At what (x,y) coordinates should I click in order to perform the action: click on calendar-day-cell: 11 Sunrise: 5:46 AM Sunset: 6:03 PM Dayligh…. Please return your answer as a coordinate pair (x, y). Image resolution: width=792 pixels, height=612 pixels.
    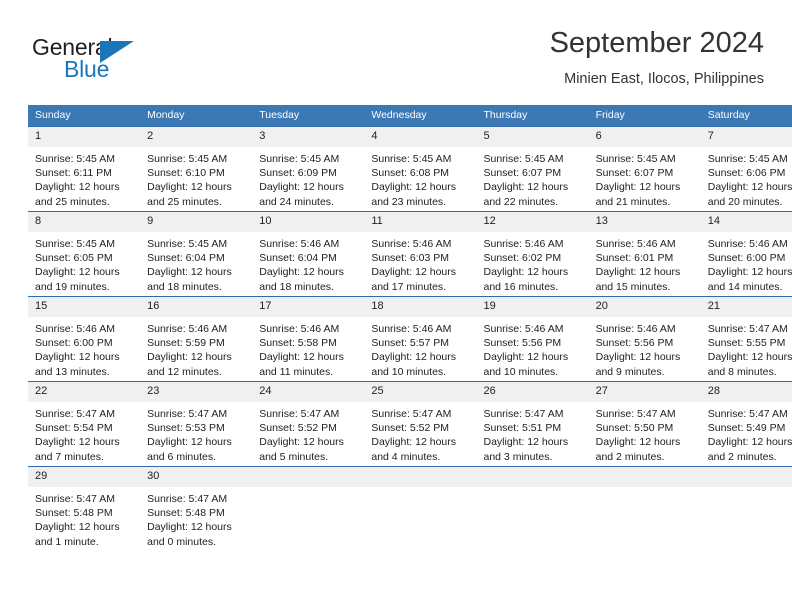
    Looking at the image, I should click on (420, 254).